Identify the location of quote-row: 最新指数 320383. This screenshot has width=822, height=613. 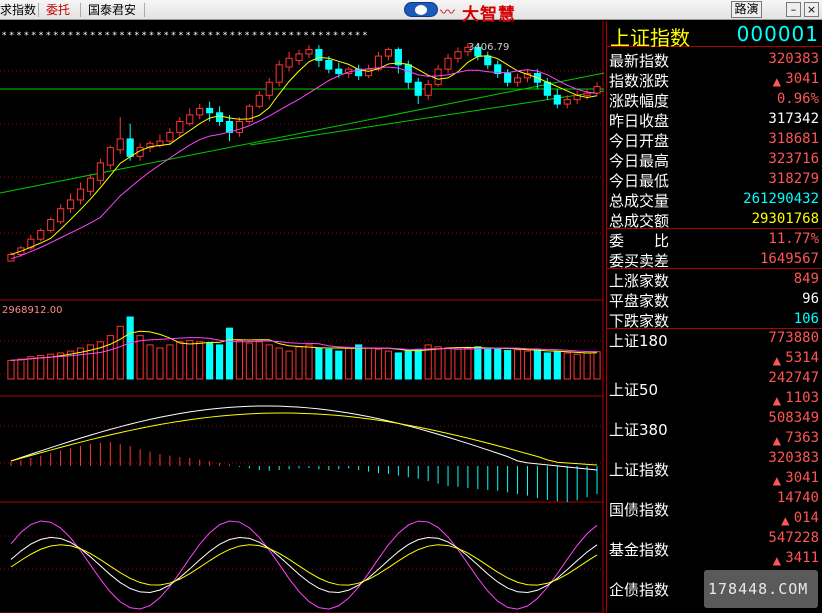
(714, 59).